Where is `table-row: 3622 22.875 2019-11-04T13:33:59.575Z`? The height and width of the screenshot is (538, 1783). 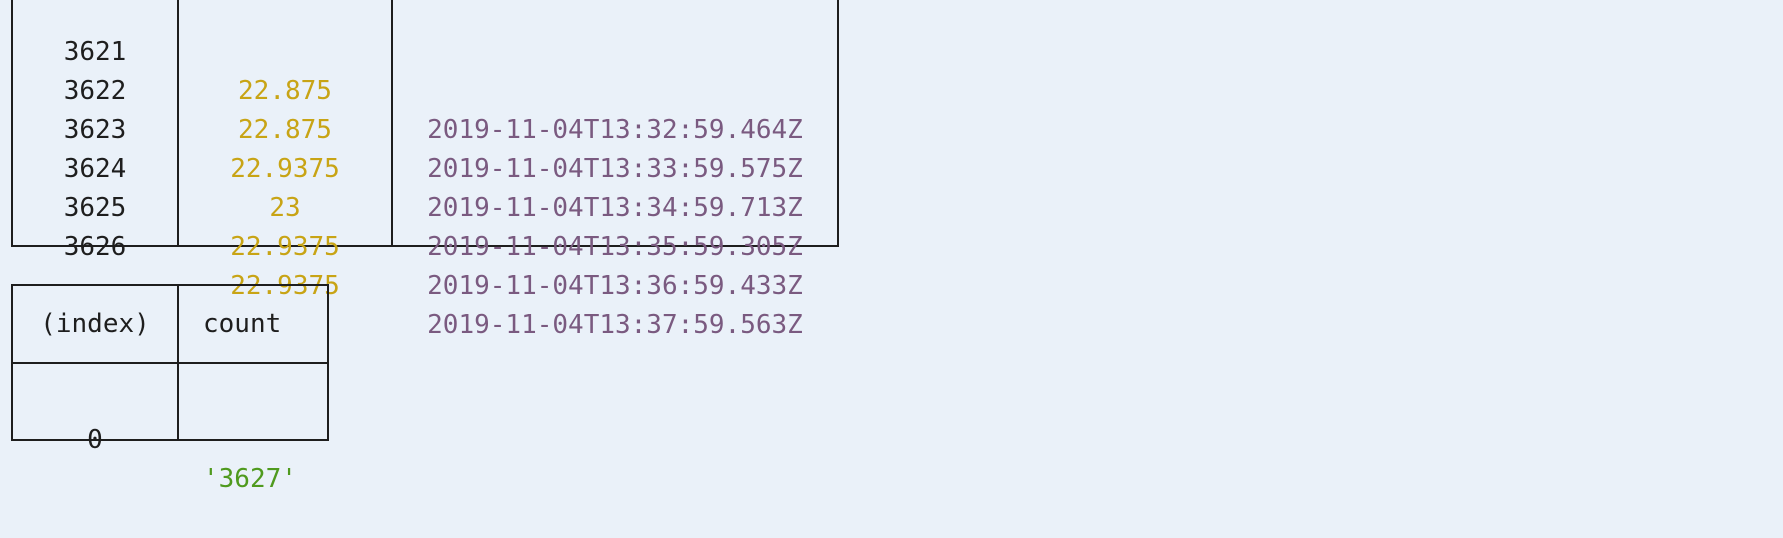 table-row: 3622 22.875 2019-11-04T13:33:59.575Z is located at coordinates (425, 108).